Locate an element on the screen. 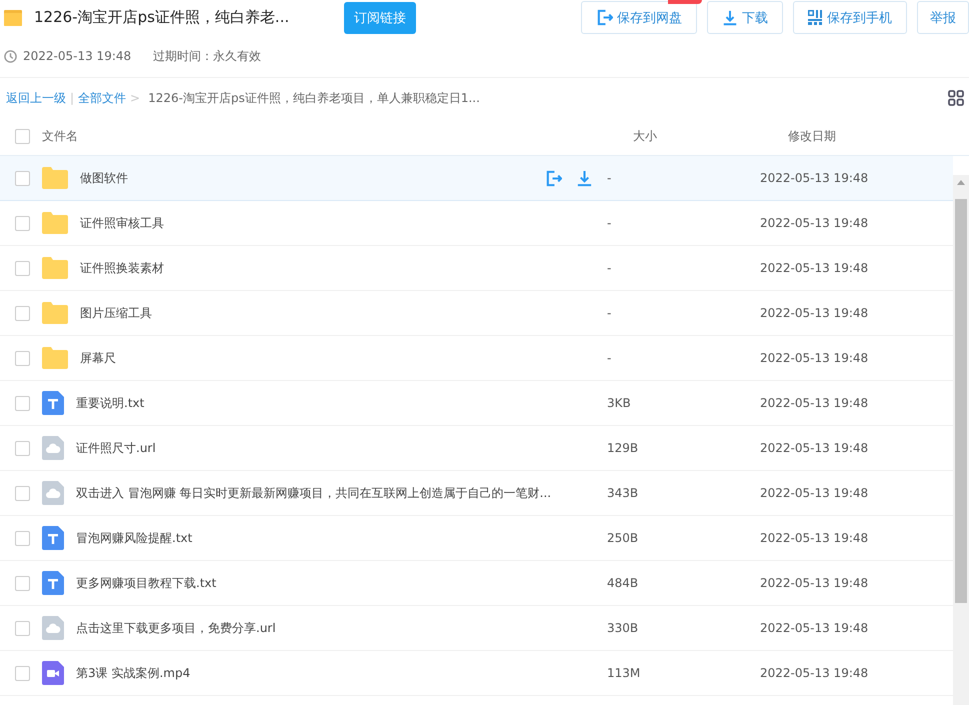 The image size is (969, 705). scrollbar is located at coordinates (961, 440).